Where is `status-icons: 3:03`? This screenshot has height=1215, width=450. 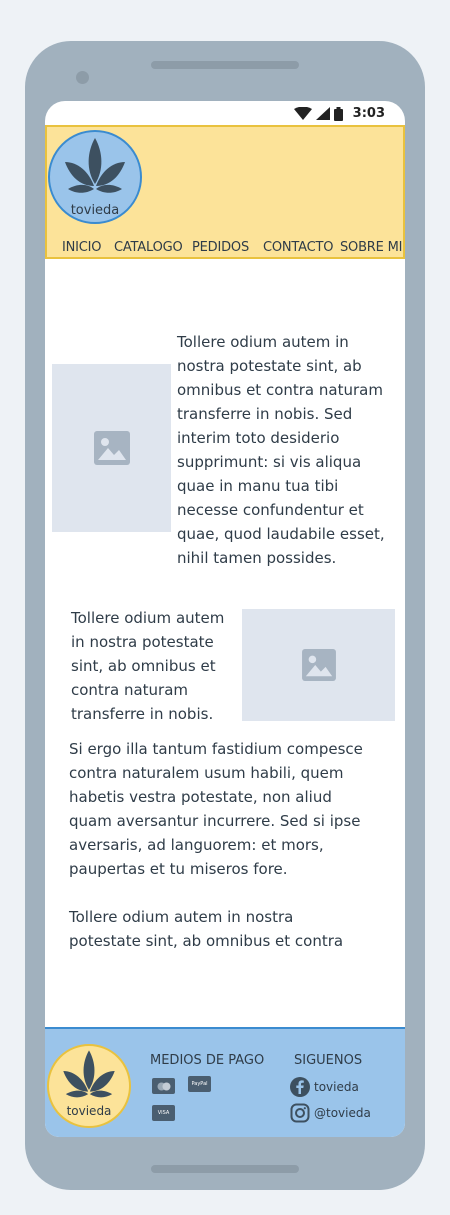
status-icons: 3:03 is located at coordinates (339, 113).